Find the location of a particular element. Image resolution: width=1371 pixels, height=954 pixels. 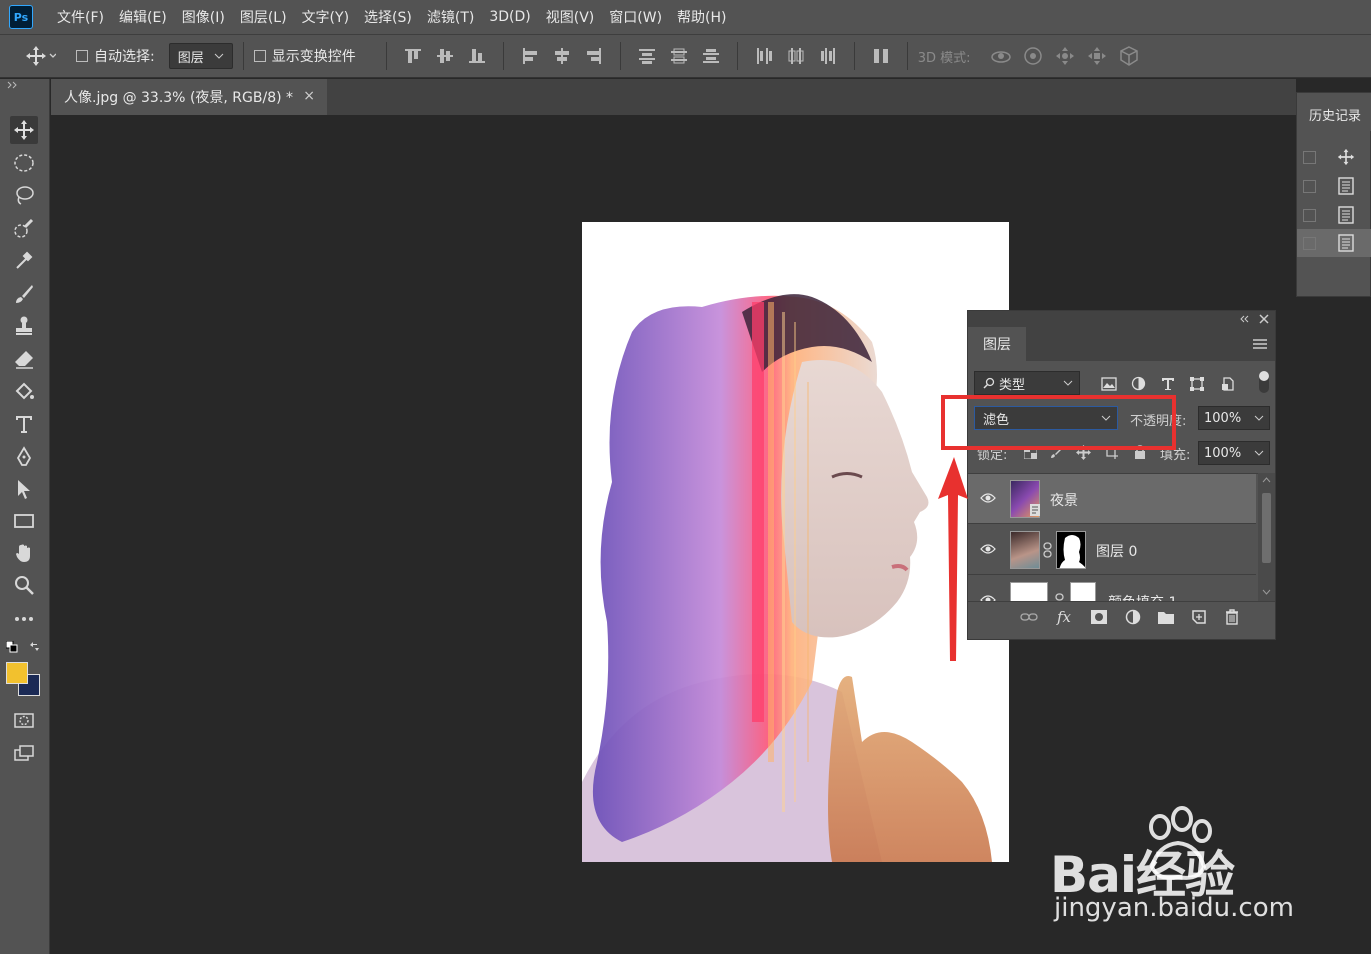

quick-mask-tool is located at coordinates (24, 720).